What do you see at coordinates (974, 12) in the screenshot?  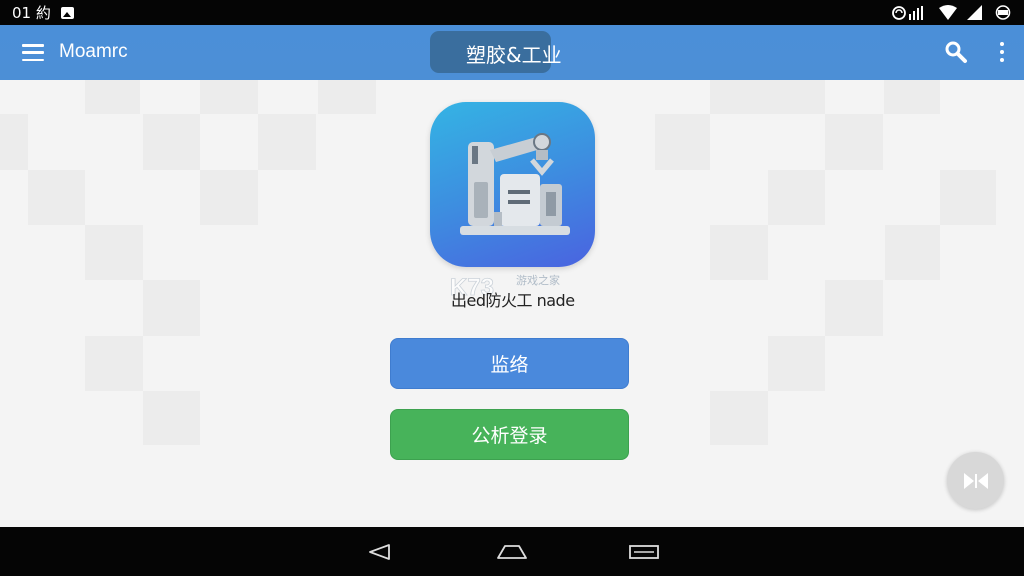 I see `cell-signal-icon` at bounding box center [974, 12].